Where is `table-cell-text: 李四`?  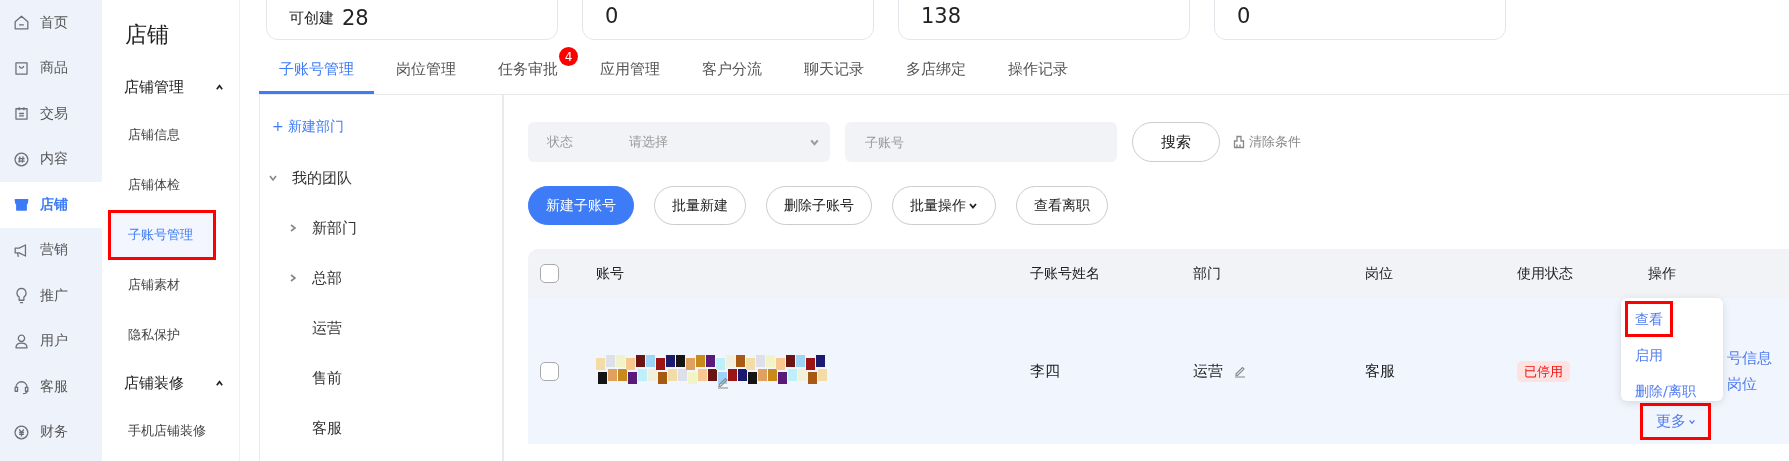 table-cell-text: 李四 is located at coordinates (1045, 371).